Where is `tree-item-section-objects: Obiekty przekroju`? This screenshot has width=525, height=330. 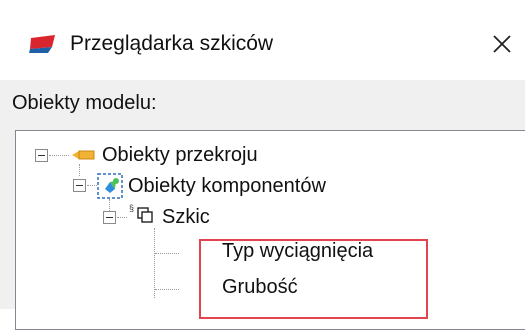 tree-item-section-objects: Obiekty przekroju is located at coordinates (180, 155).